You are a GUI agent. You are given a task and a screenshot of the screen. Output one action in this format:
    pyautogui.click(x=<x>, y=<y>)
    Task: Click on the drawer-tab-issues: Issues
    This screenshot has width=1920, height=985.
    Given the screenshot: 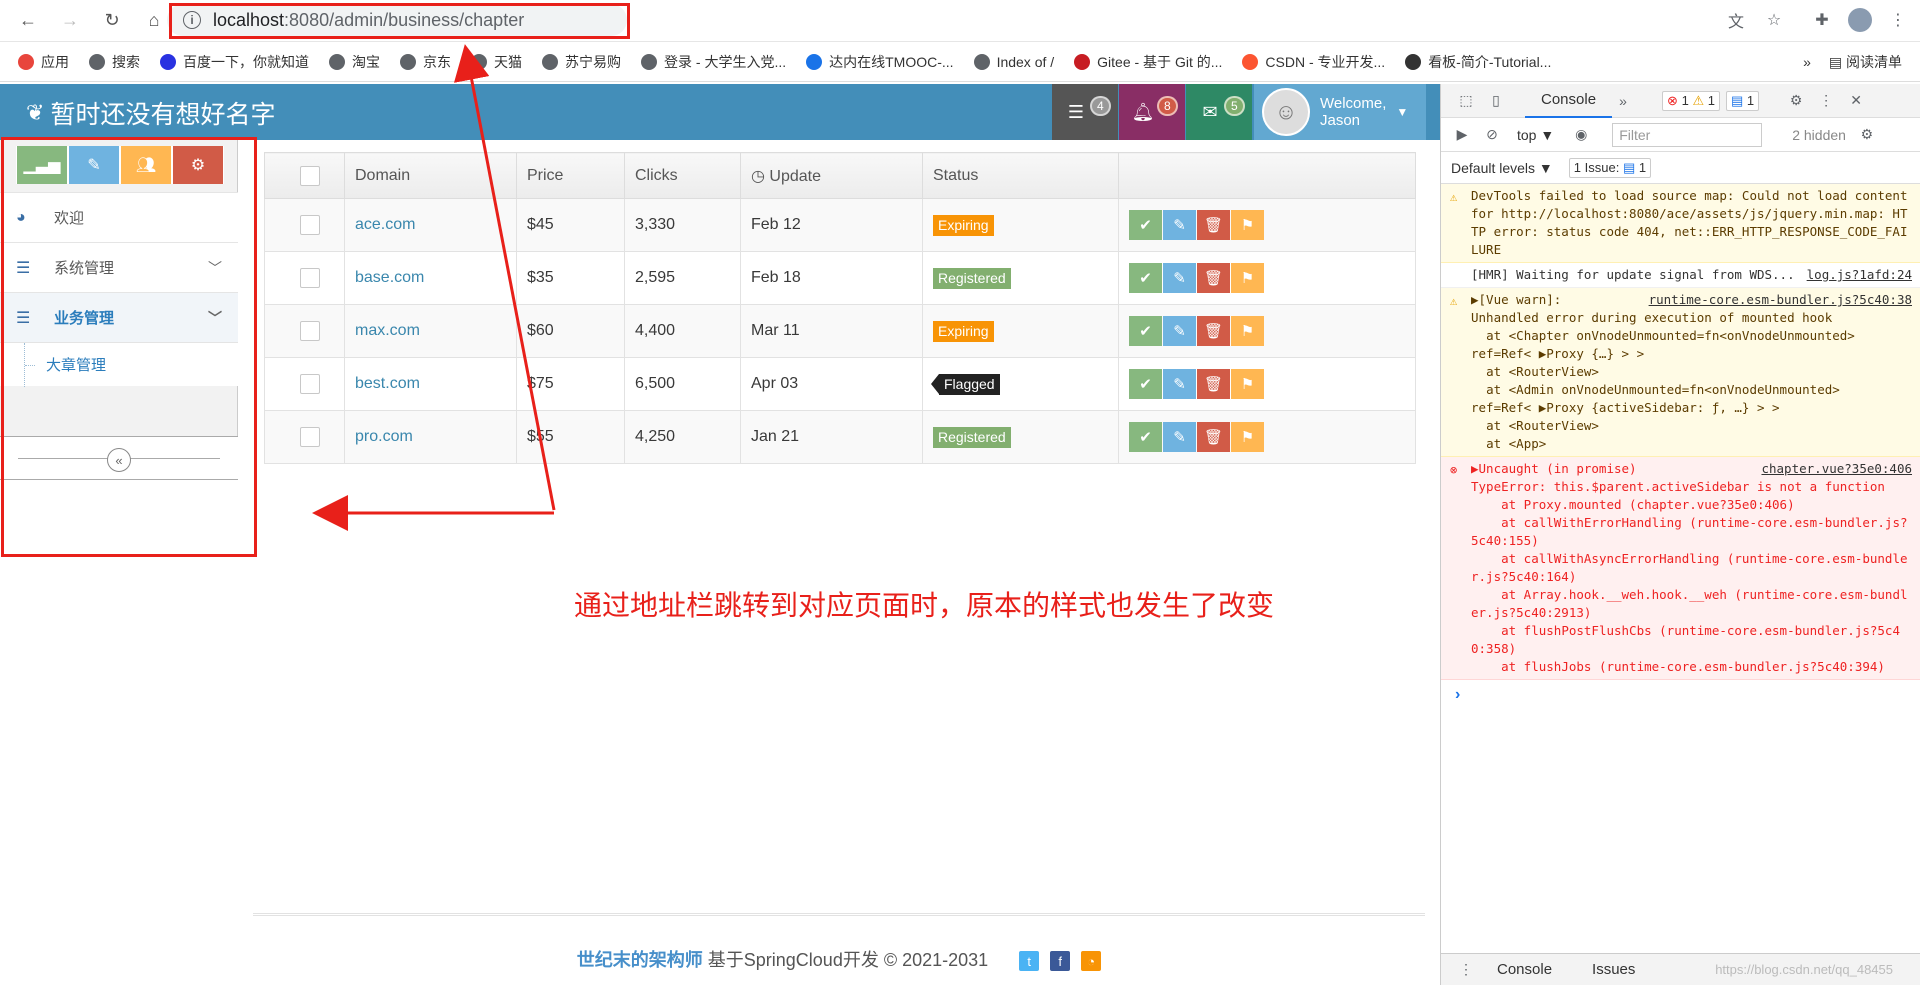 What is the action you would take?
    pyautogui.click(x=1613, y=969)
    